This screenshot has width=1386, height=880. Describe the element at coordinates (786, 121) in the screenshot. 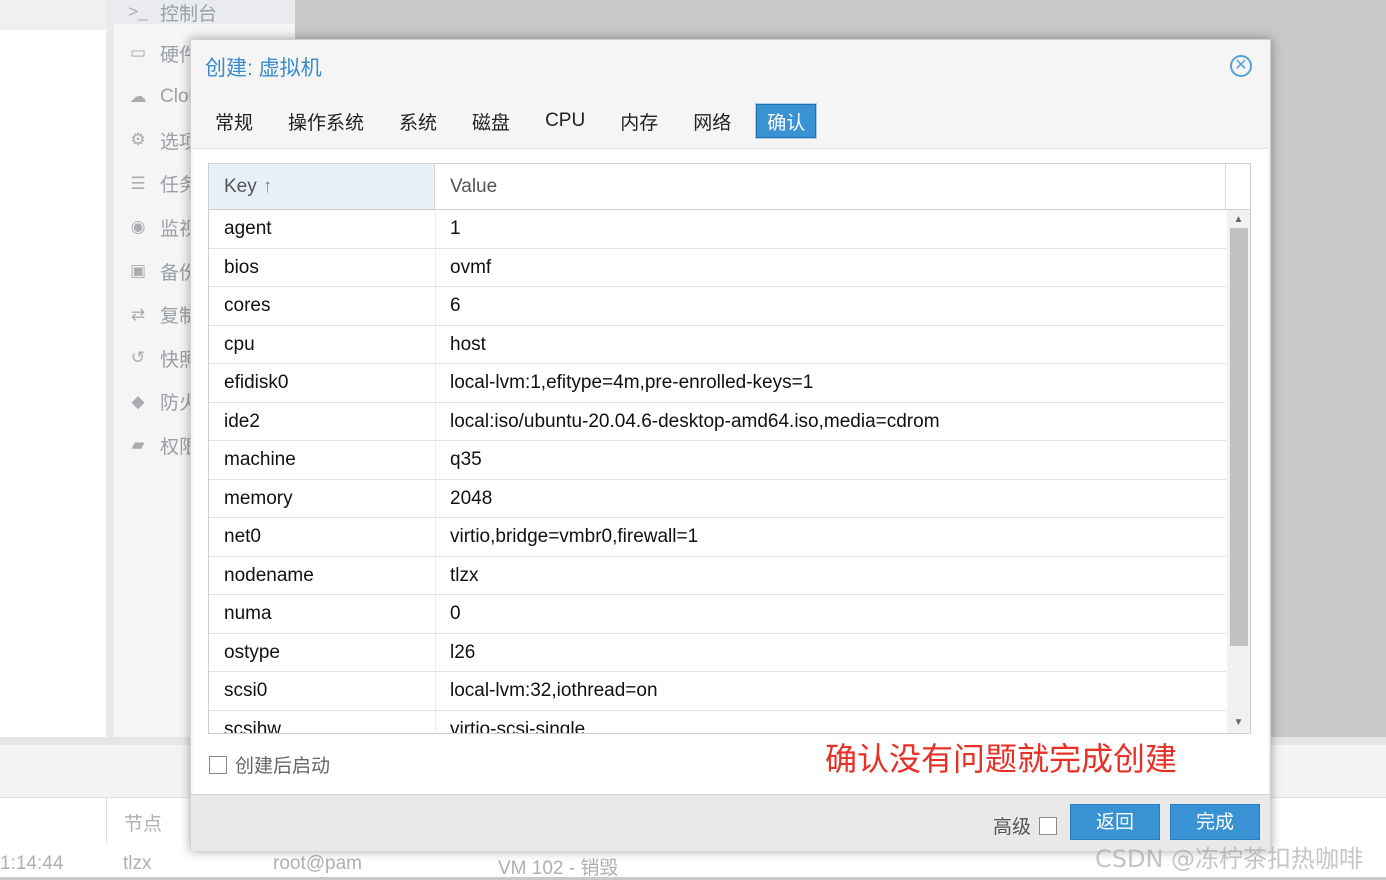

I see `tab-7: 确认` at that location.